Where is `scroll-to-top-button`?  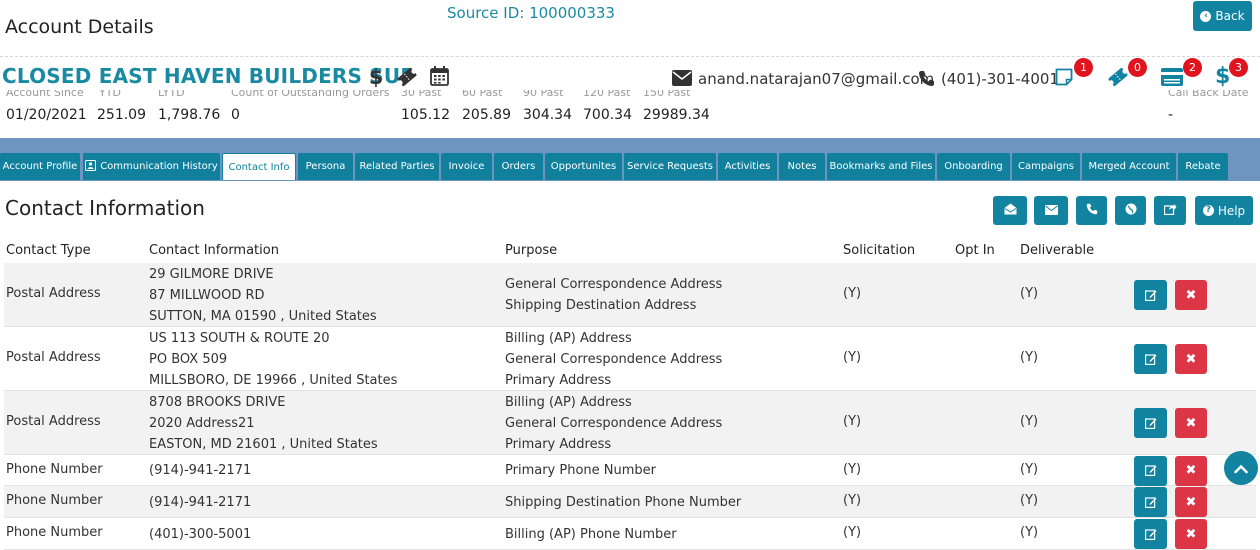 scroll-to-top-button is located at coordinates (1241, 468).